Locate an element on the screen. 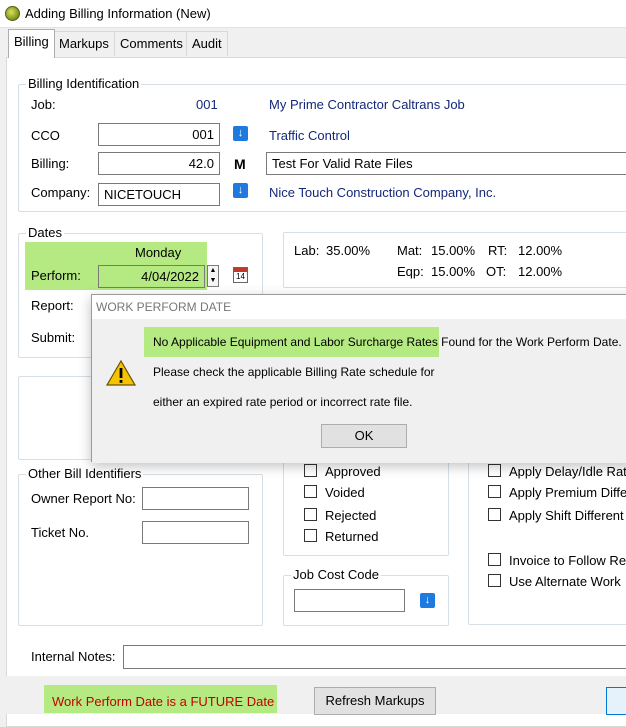 The image size is (626, 727). app-icon is located at coordinates (12, 13).